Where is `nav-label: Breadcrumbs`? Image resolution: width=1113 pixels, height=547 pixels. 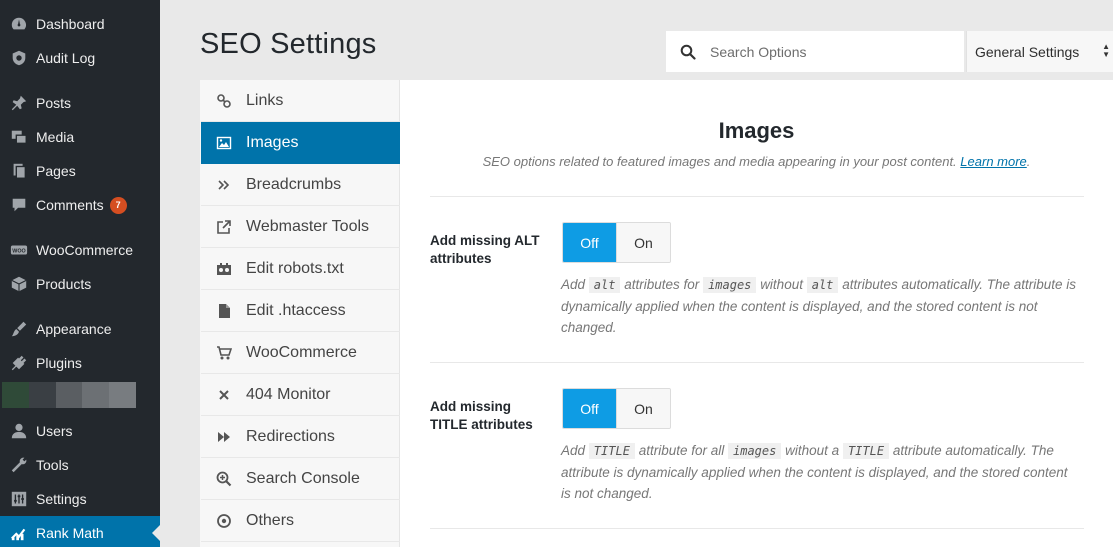 nav-label: Breadcrumbs is located at coordinates (294, 184).